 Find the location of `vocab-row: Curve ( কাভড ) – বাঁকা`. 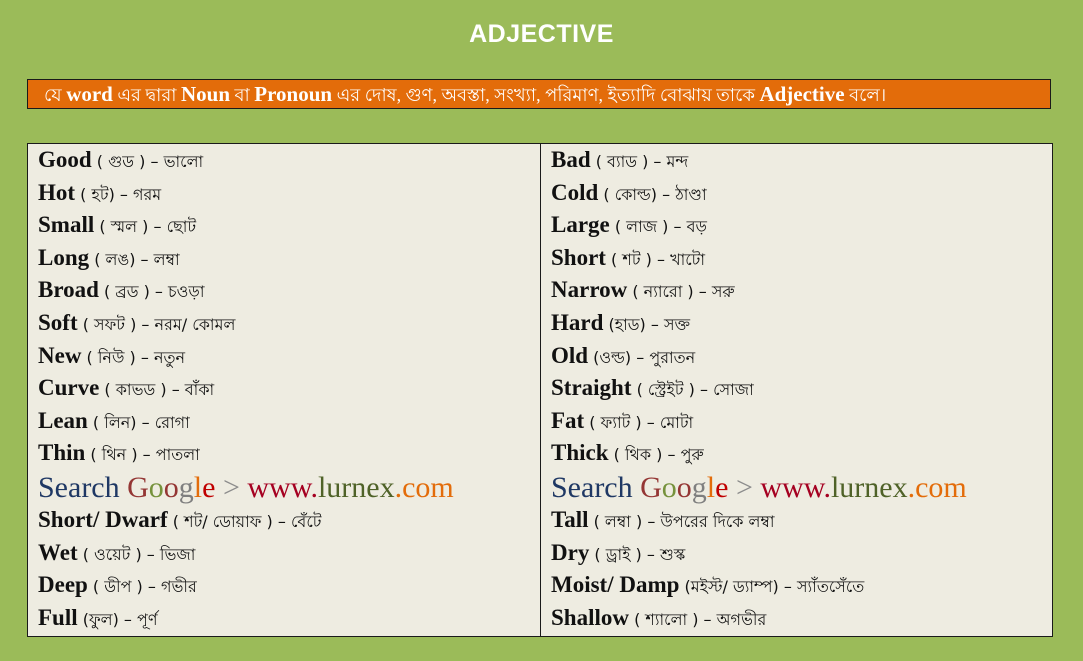

vocab-row: Curve ( কাভড ) – বাঁকা is located at coordinates (289, 389).